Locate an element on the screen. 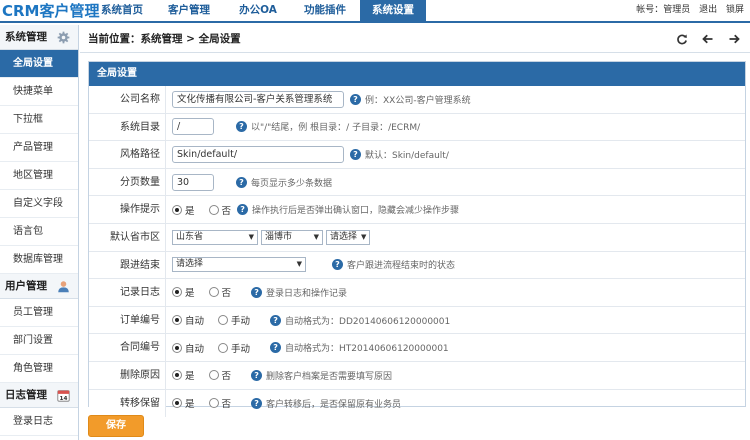  page-size-input: 30 is located at coordinates (193, 182).